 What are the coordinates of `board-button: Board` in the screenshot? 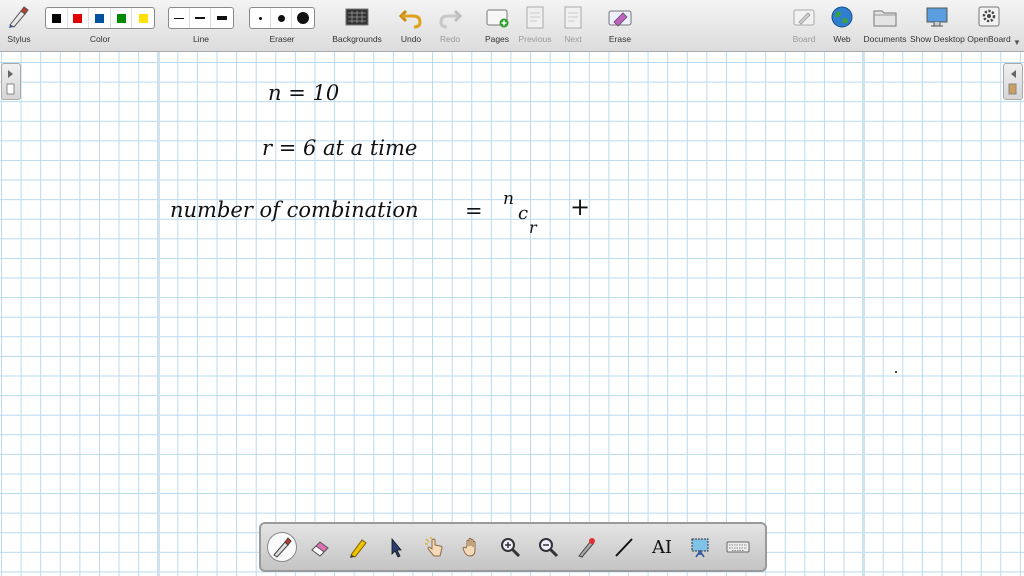 It's located at (804, 26).